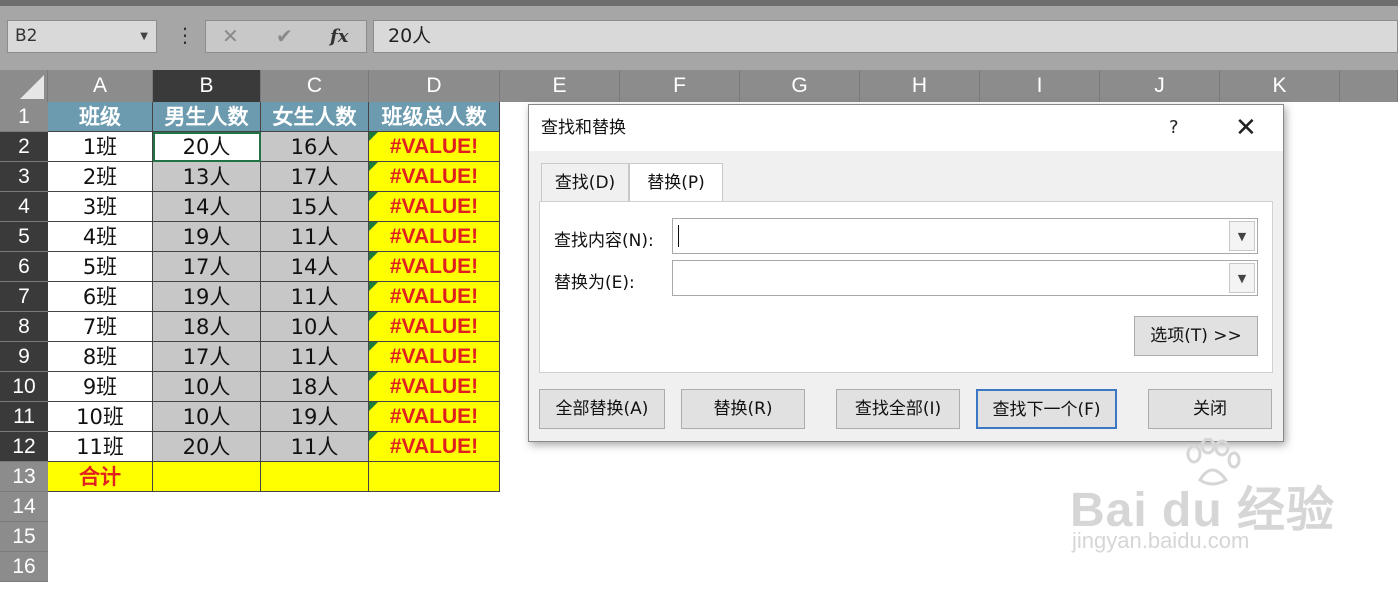 This screenshot has width=1398, height=590. What do you see at coordinates (676, 183) in the screenshot?
I see `tab-replace: 替换(P)` at bounding box center [676, 183].